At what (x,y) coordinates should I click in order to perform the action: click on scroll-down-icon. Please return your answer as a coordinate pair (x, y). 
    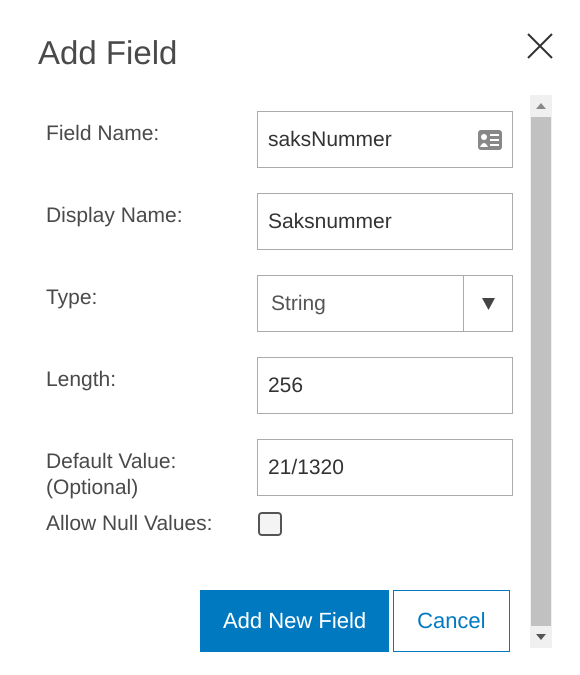
    Looking at the image, I should click on (541, 637).